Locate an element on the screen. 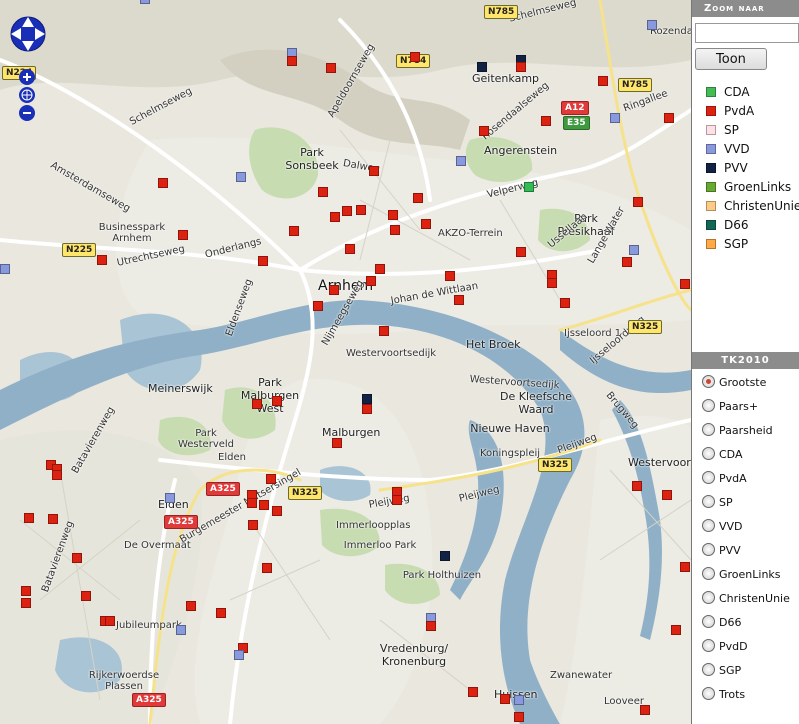 This screenshot has height=724, width=799. pan-control is located at coordinates (28, 34).